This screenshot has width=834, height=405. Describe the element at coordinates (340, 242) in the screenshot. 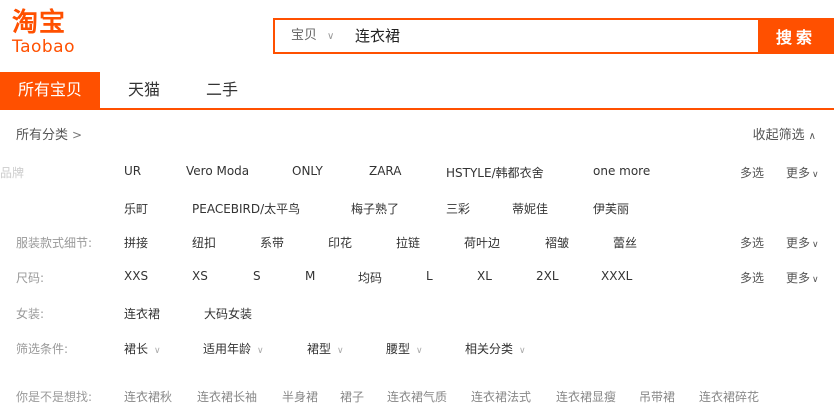

I see `detail-option: 印花` at that location.